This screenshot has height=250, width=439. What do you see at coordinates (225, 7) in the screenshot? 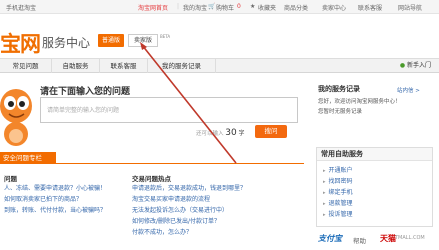
I see `cart-link: 购物车` at bounding box center [225, 7].